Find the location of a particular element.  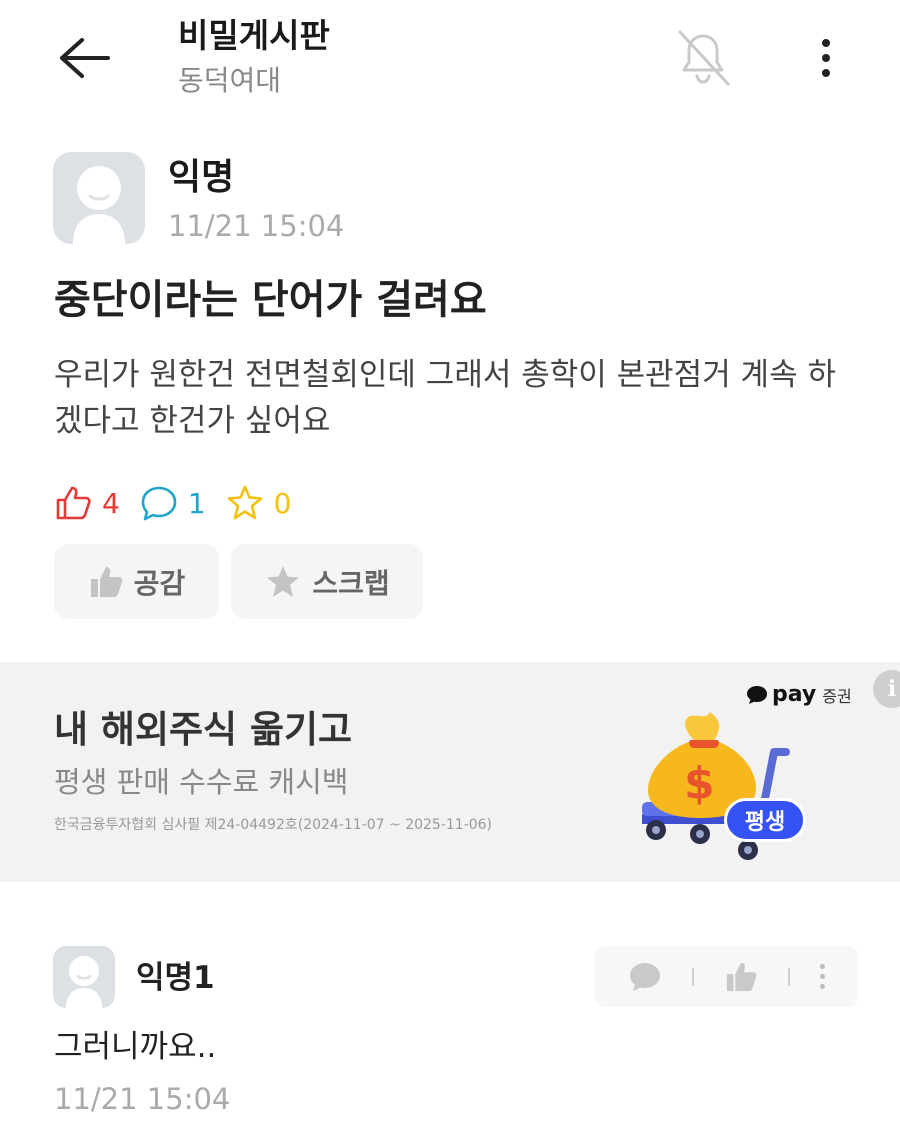

ad-brand-pay: pay is located at coordinates (794, 694).